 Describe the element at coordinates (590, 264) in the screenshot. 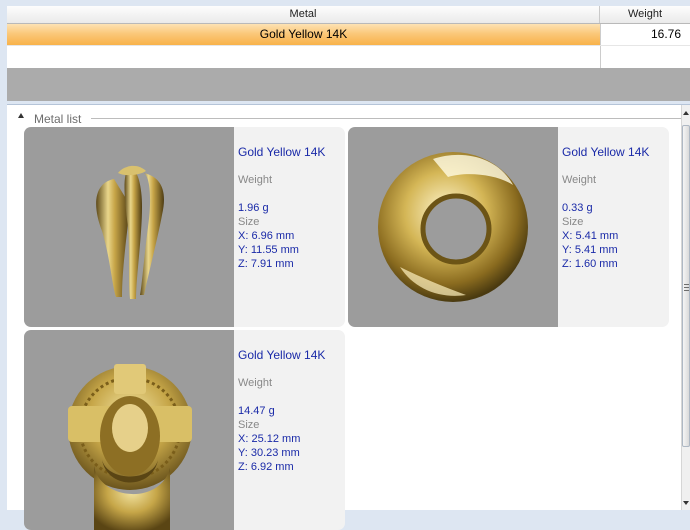

I see `size-z: Z: 1.60 mm` at that location.